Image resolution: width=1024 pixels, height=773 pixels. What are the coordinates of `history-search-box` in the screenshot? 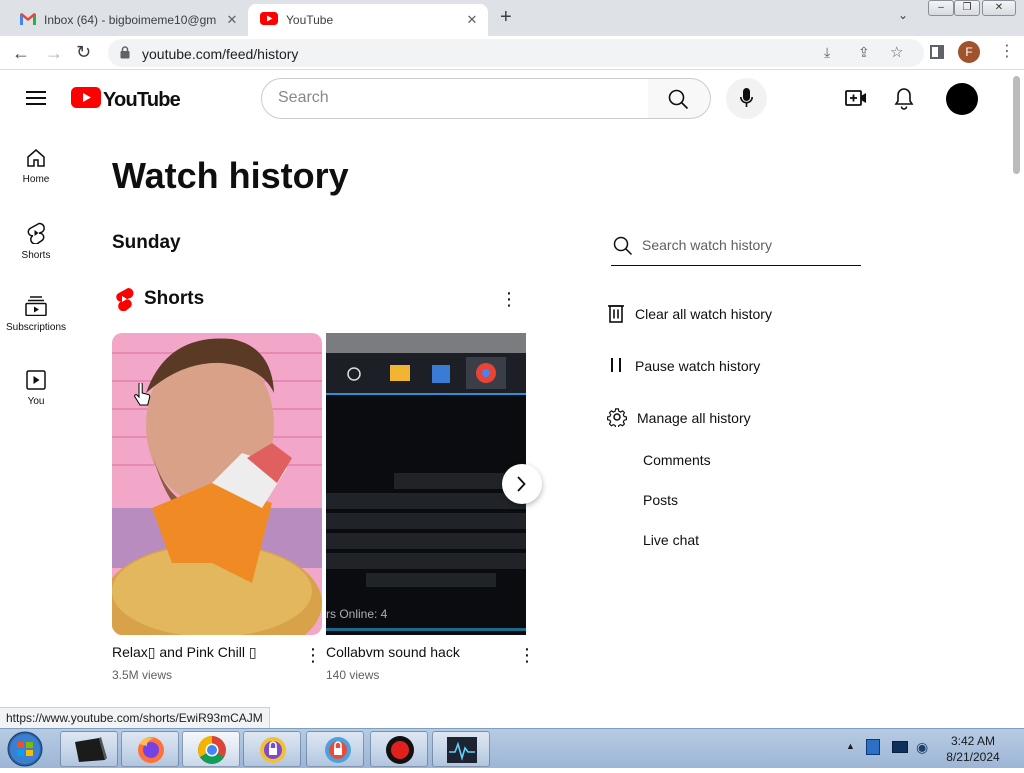 It's located at (736, 247).